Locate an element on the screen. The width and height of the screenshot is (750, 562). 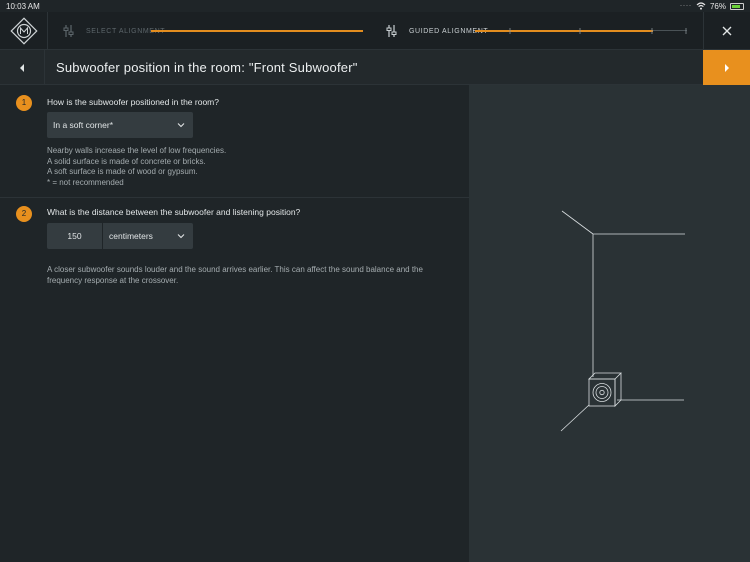
status-indicators: ···· 76% is located at coordinates (712, 6).